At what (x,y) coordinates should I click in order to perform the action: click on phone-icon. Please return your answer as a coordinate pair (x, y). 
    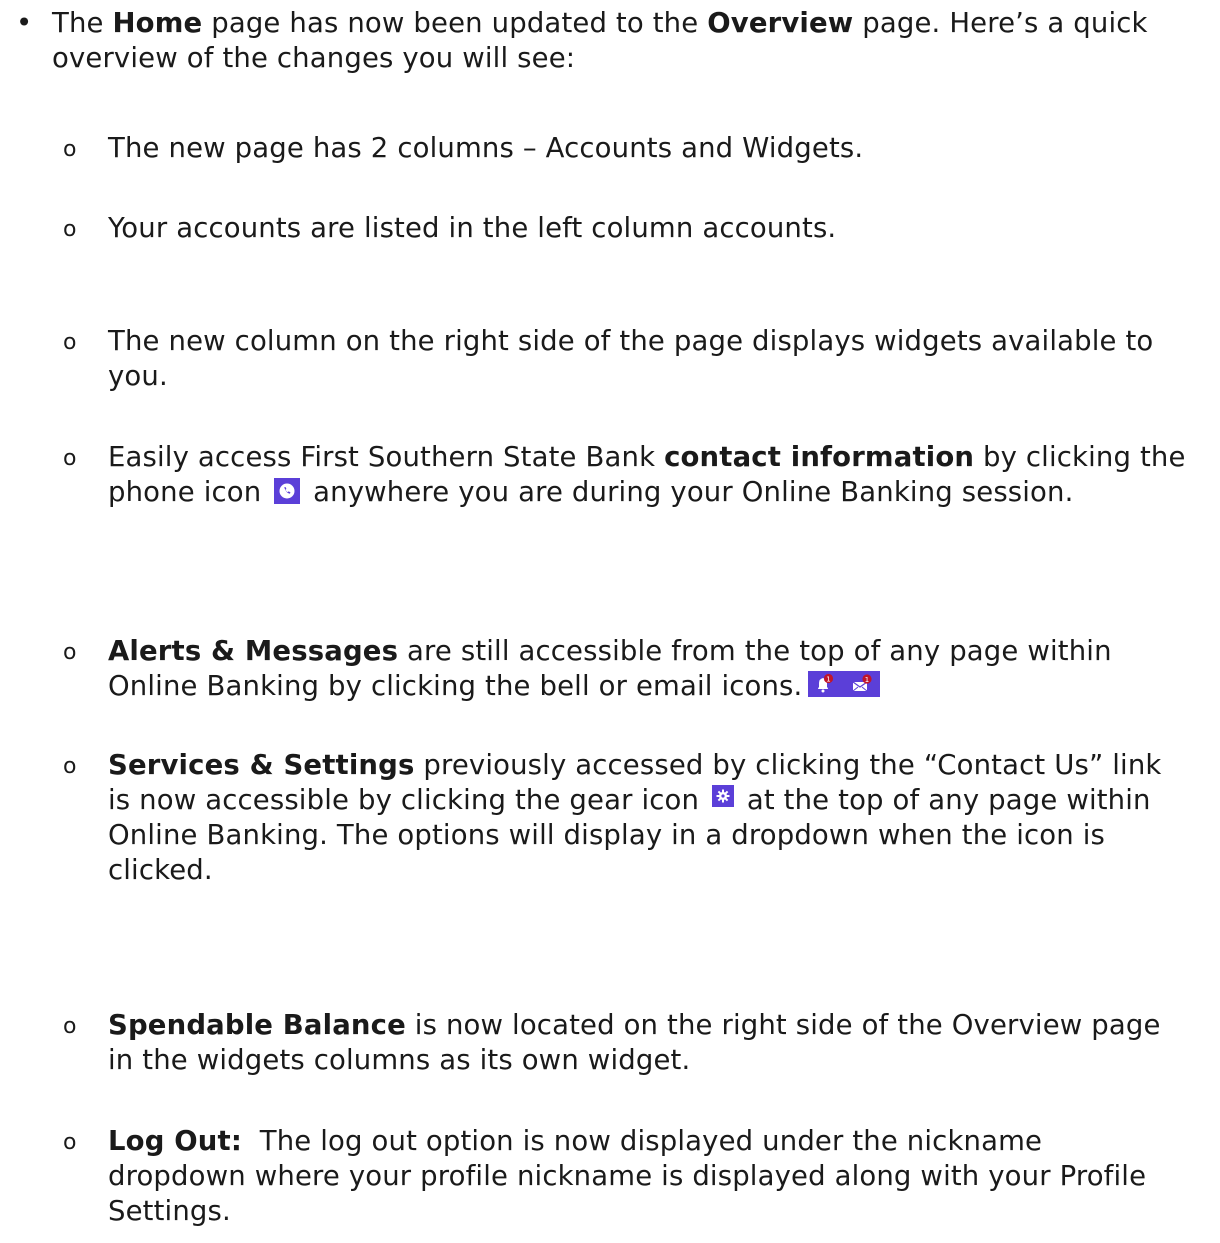
    Looking at the image, I should click on (287, 491).